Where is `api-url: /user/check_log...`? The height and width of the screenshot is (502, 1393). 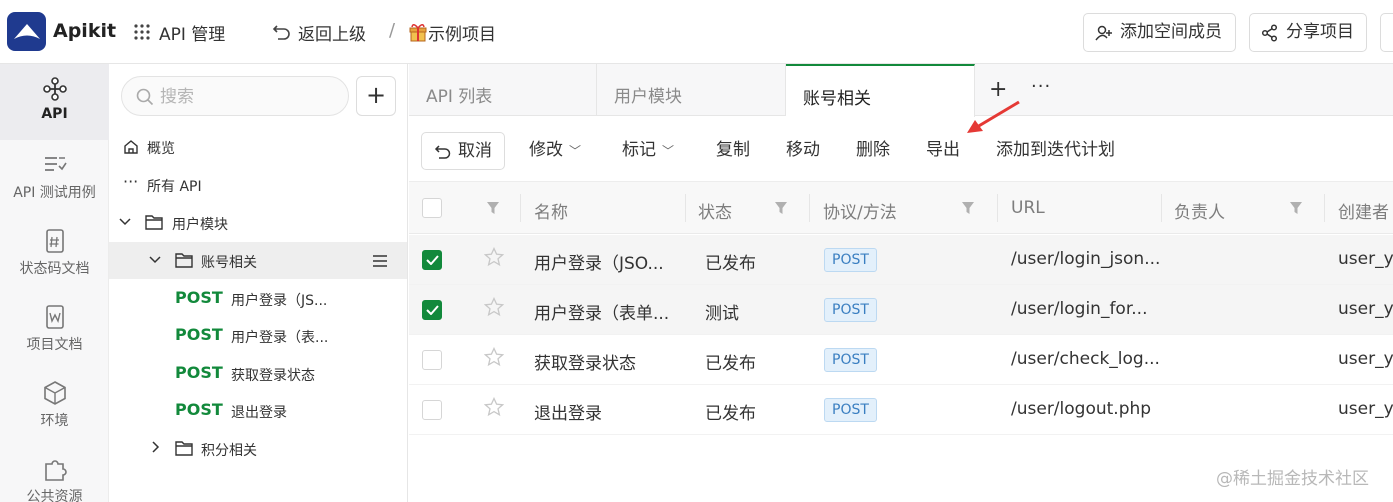 api-url: /user/check_log... is located at coordinates (1085, 359).